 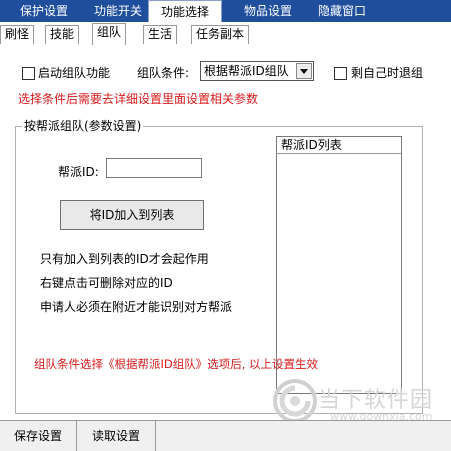 I want to click on watermark-logo-icon, so click(x=295, y=401).